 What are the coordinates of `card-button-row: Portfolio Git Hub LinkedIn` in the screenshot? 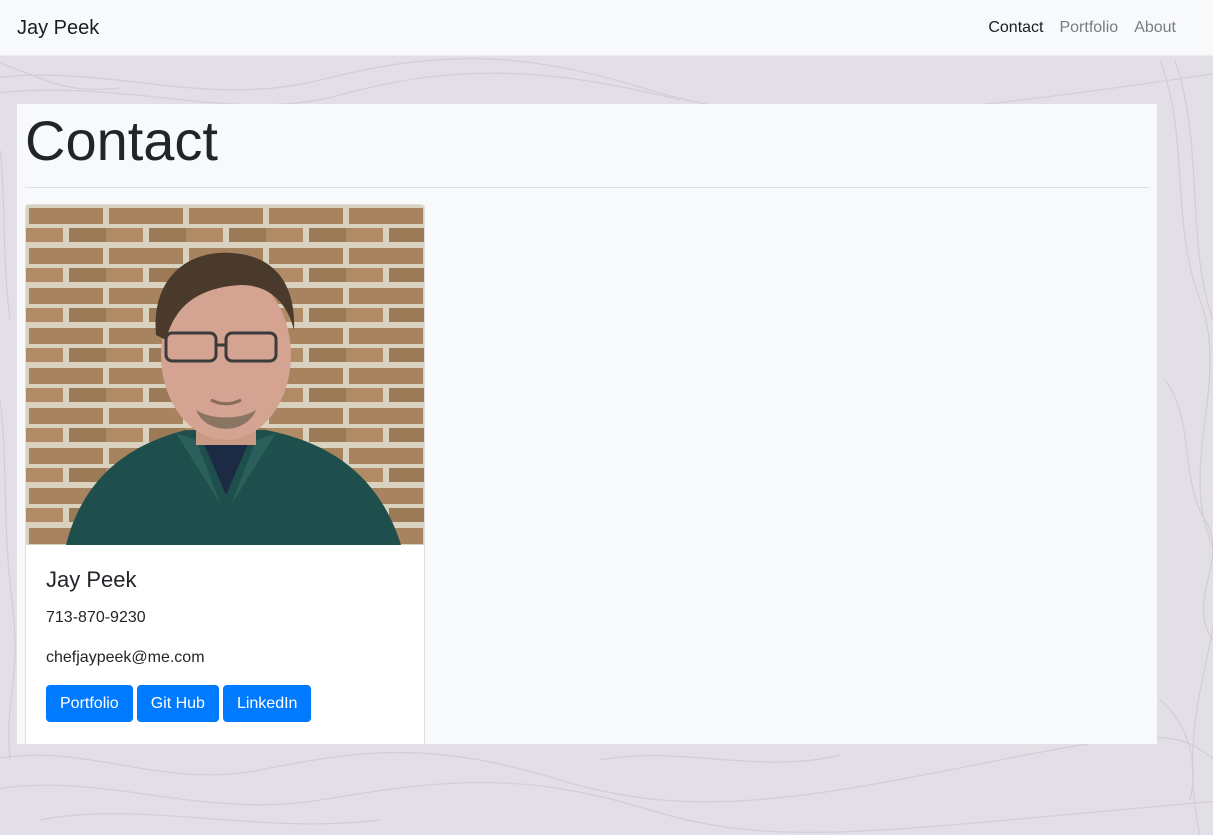 It's located at (179, 703).